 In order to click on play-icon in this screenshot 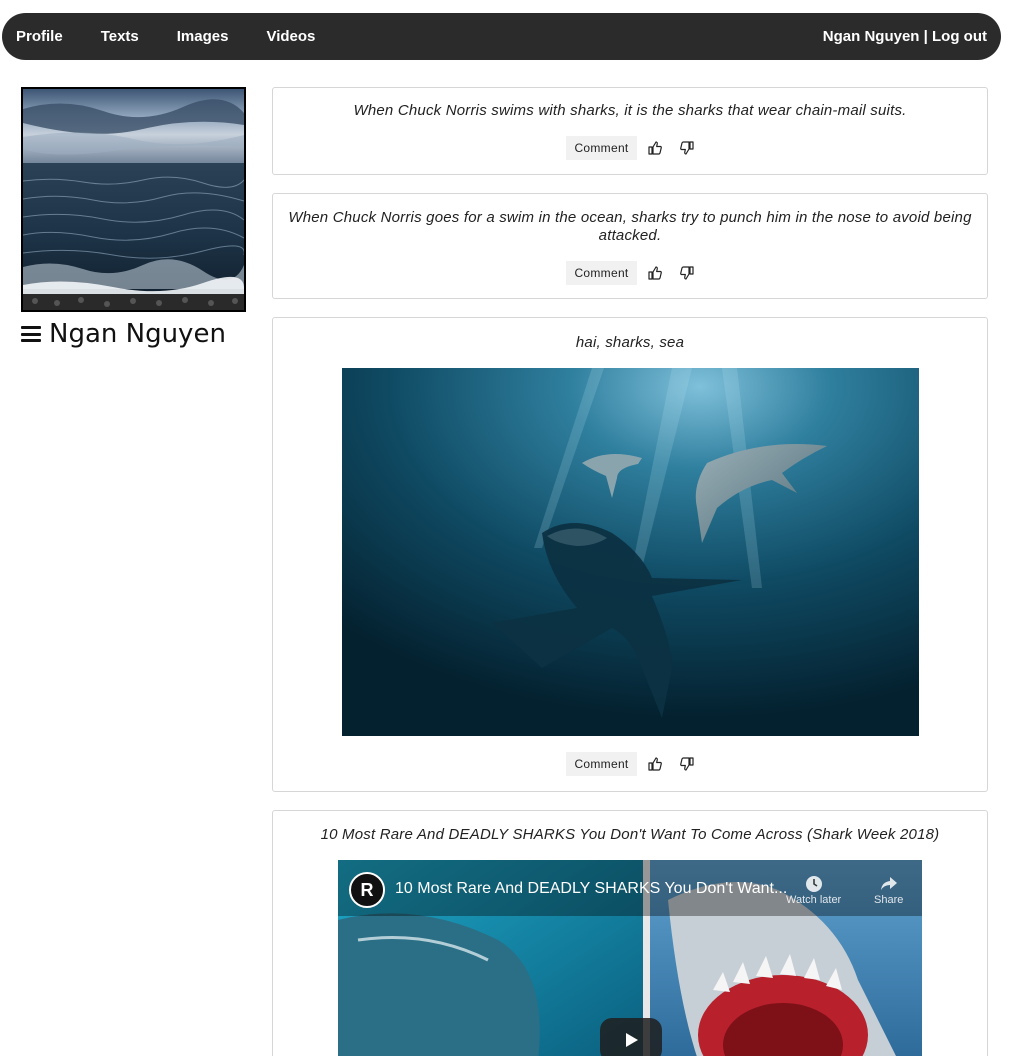, I will do `click(632, 1040)`.